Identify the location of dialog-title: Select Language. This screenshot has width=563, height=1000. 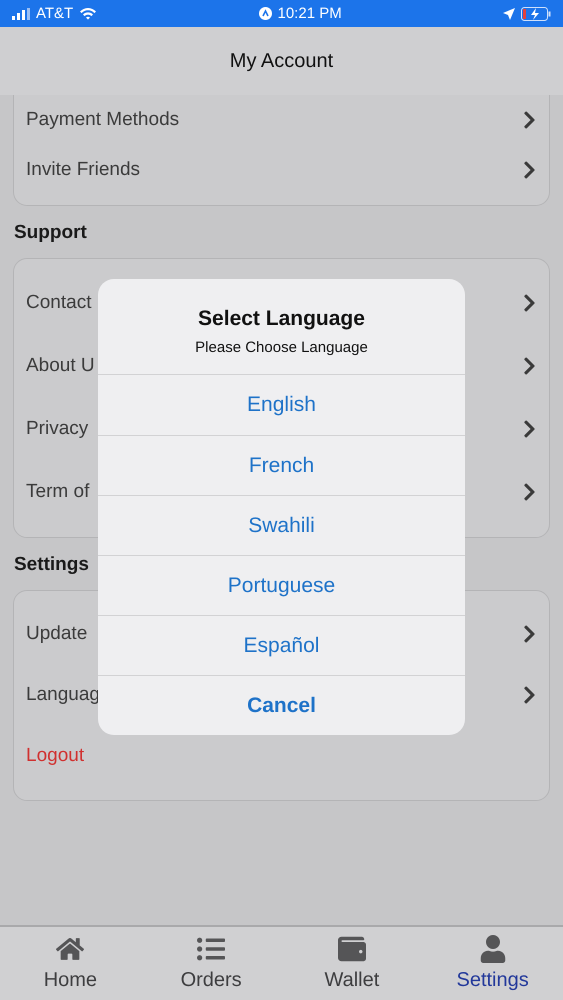
(281, 319).